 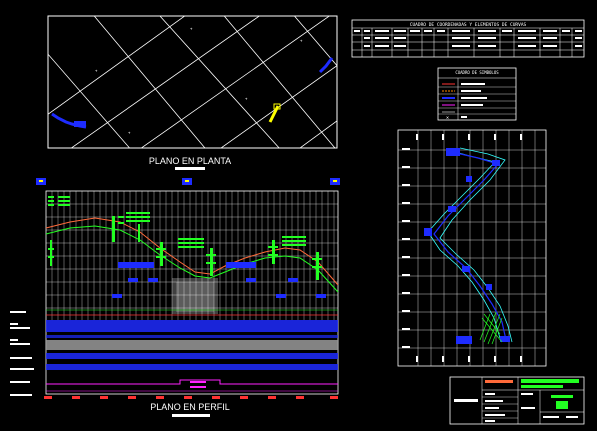 What do you see at coordinates (191, 415) in the screenshot?
I see `profile-view-title-underline` at bounding box center [191, 415].